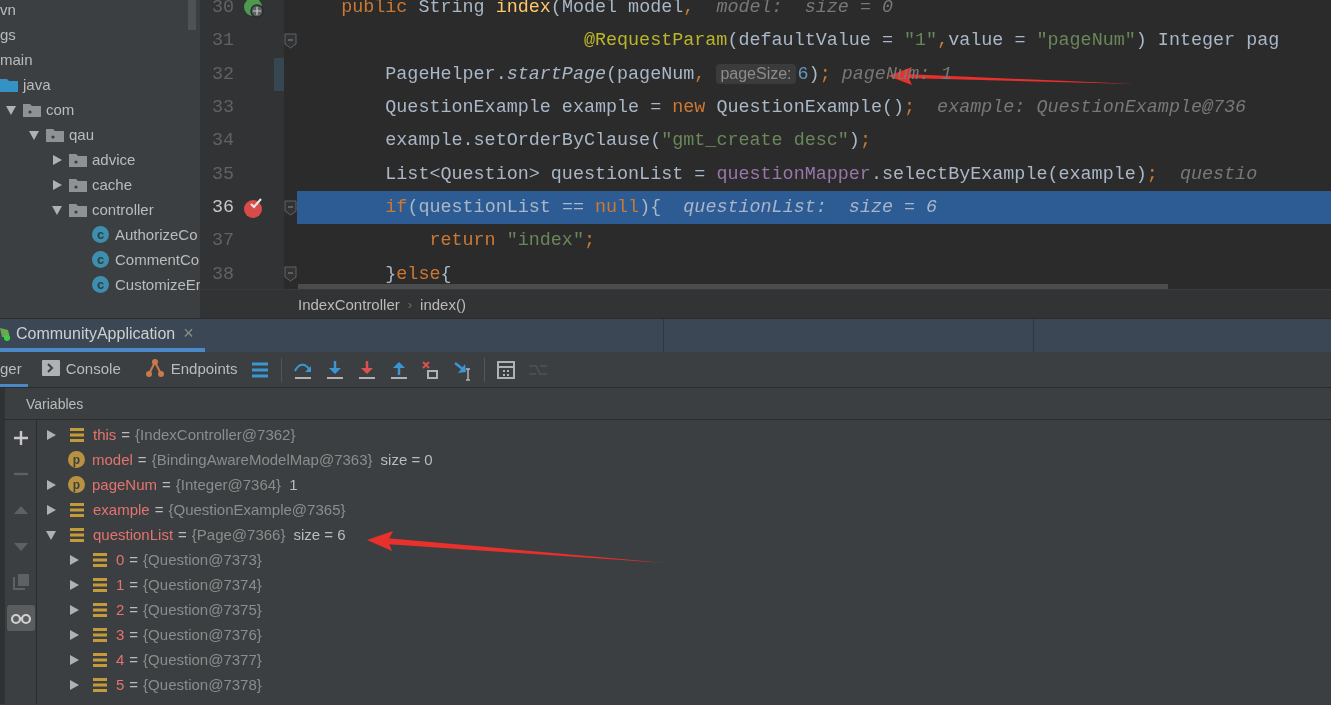 This screenshot has height=705, width=1331. Describe the element at coordinates (120, 634) in the screenshot. I see `variable-name: 3` at that location.